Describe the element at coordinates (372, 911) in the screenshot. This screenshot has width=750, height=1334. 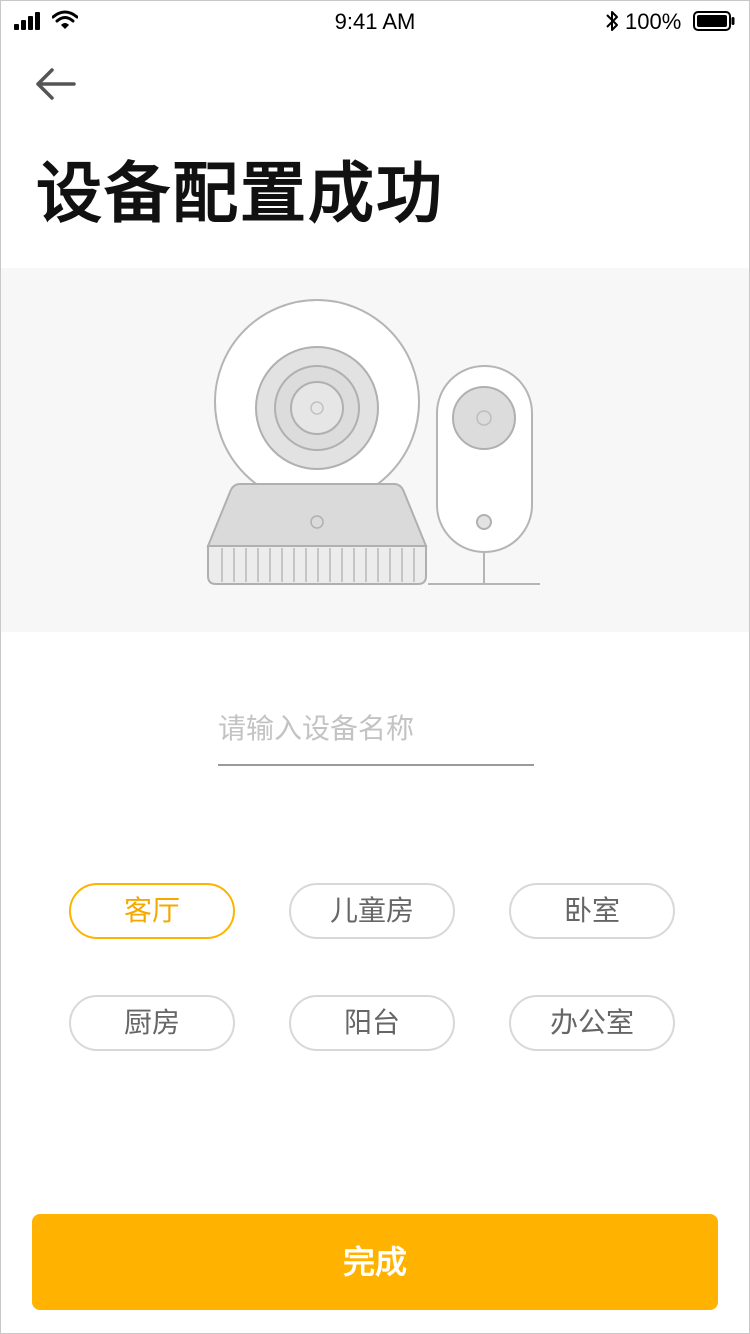
I see `room-chip-kids-room: 儿童房` at that location.